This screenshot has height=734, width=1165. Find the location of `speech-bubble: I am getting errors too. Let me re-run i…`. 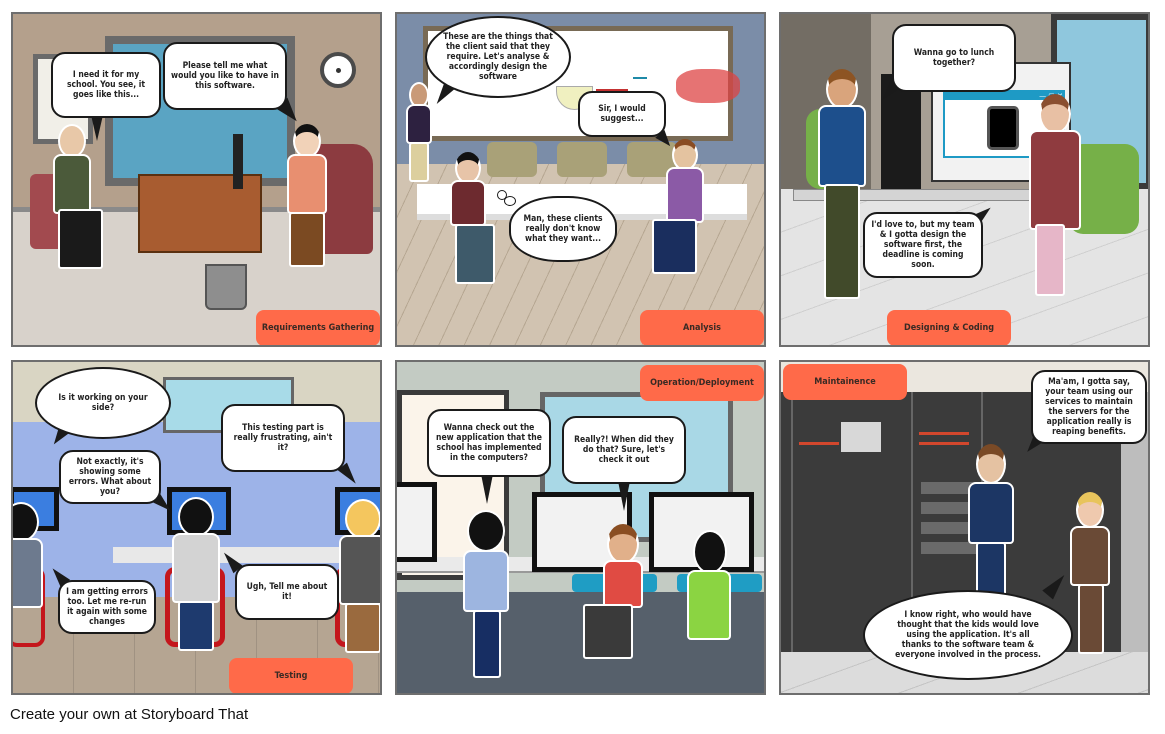

speech-bubble: I am getting errors too. Let me re-run i… is located at coordinates (107, 607).